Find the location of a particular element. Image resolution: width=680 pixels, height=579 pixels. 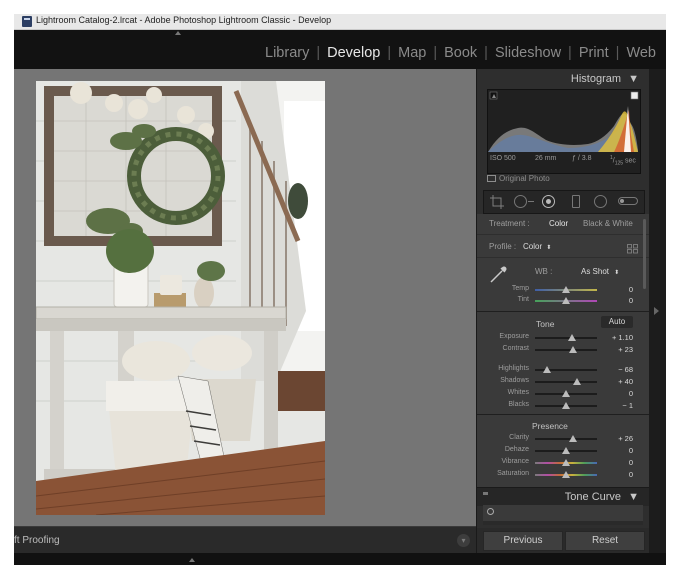

treatment-row: Treatment : Color Black & White is located at coordinates (563, 224).